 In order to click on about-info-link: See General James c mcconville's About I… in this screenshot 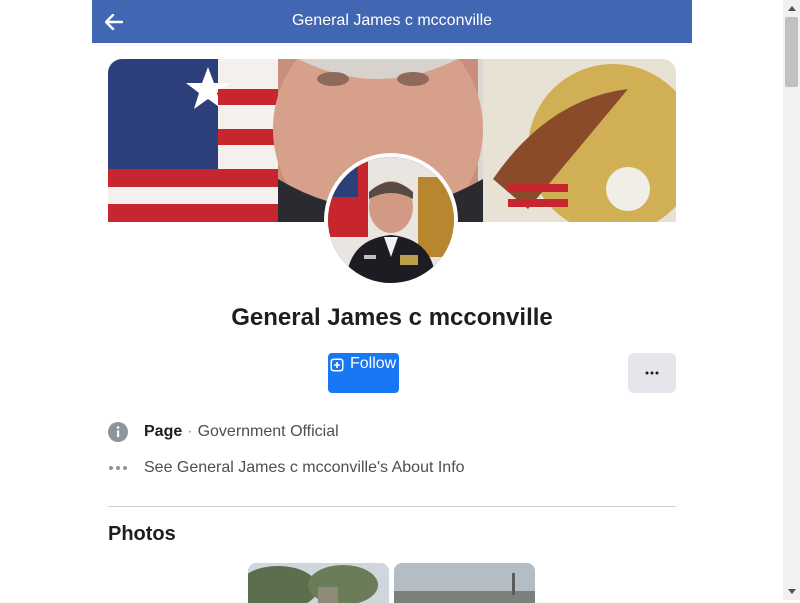, I will do `click(286, 468)`.